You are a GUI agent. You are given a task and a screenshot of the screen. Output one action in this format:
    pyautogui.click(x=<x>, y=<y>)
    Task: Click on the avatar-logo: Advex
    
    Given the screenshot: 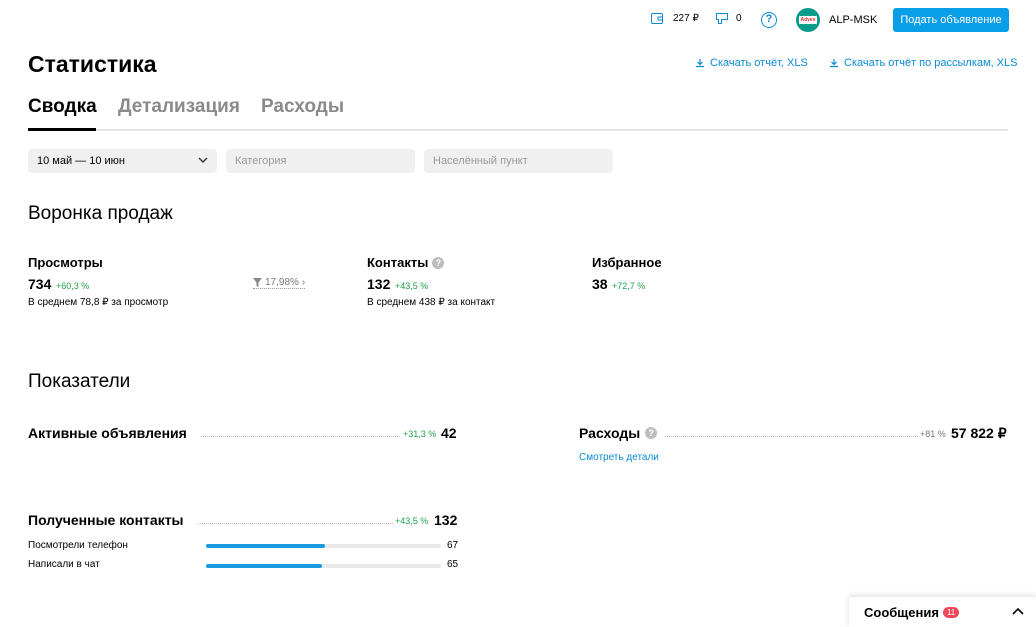 What is the action you would take?
    pyautogui.click(x=808, y=20)
    